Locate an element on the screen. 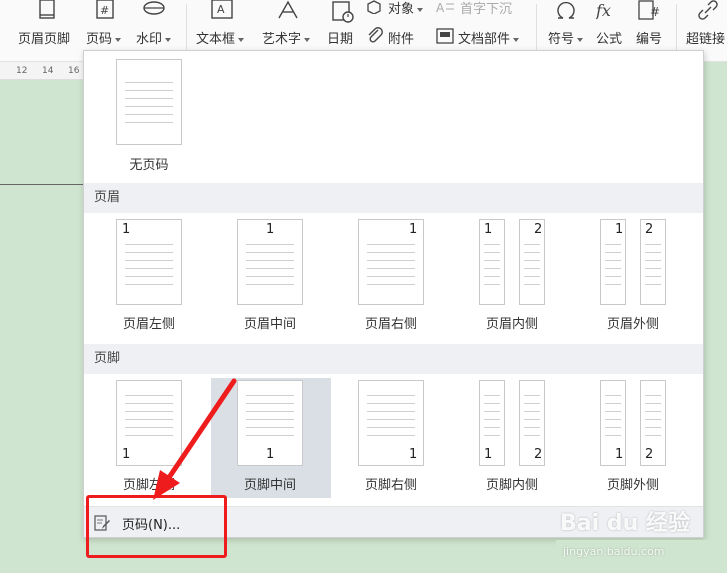  annotation-arrow-icon is located at coordinates (195, 439).